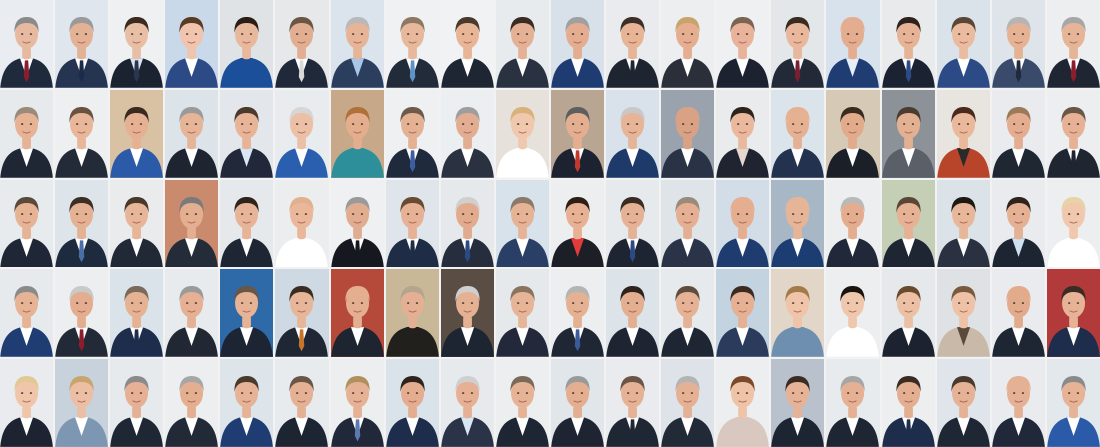 The image size is (1100, 447). I want to click on portrait-tile-r4-c18, so click(963, 313).